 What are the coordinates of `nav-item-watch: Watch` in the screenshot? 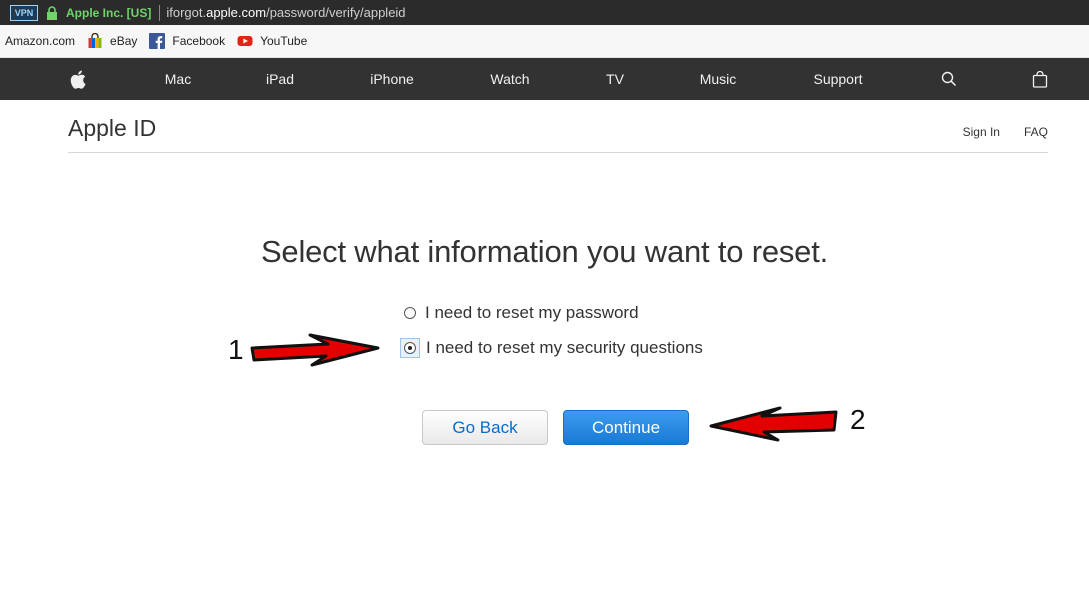 It's located at (509, 79).